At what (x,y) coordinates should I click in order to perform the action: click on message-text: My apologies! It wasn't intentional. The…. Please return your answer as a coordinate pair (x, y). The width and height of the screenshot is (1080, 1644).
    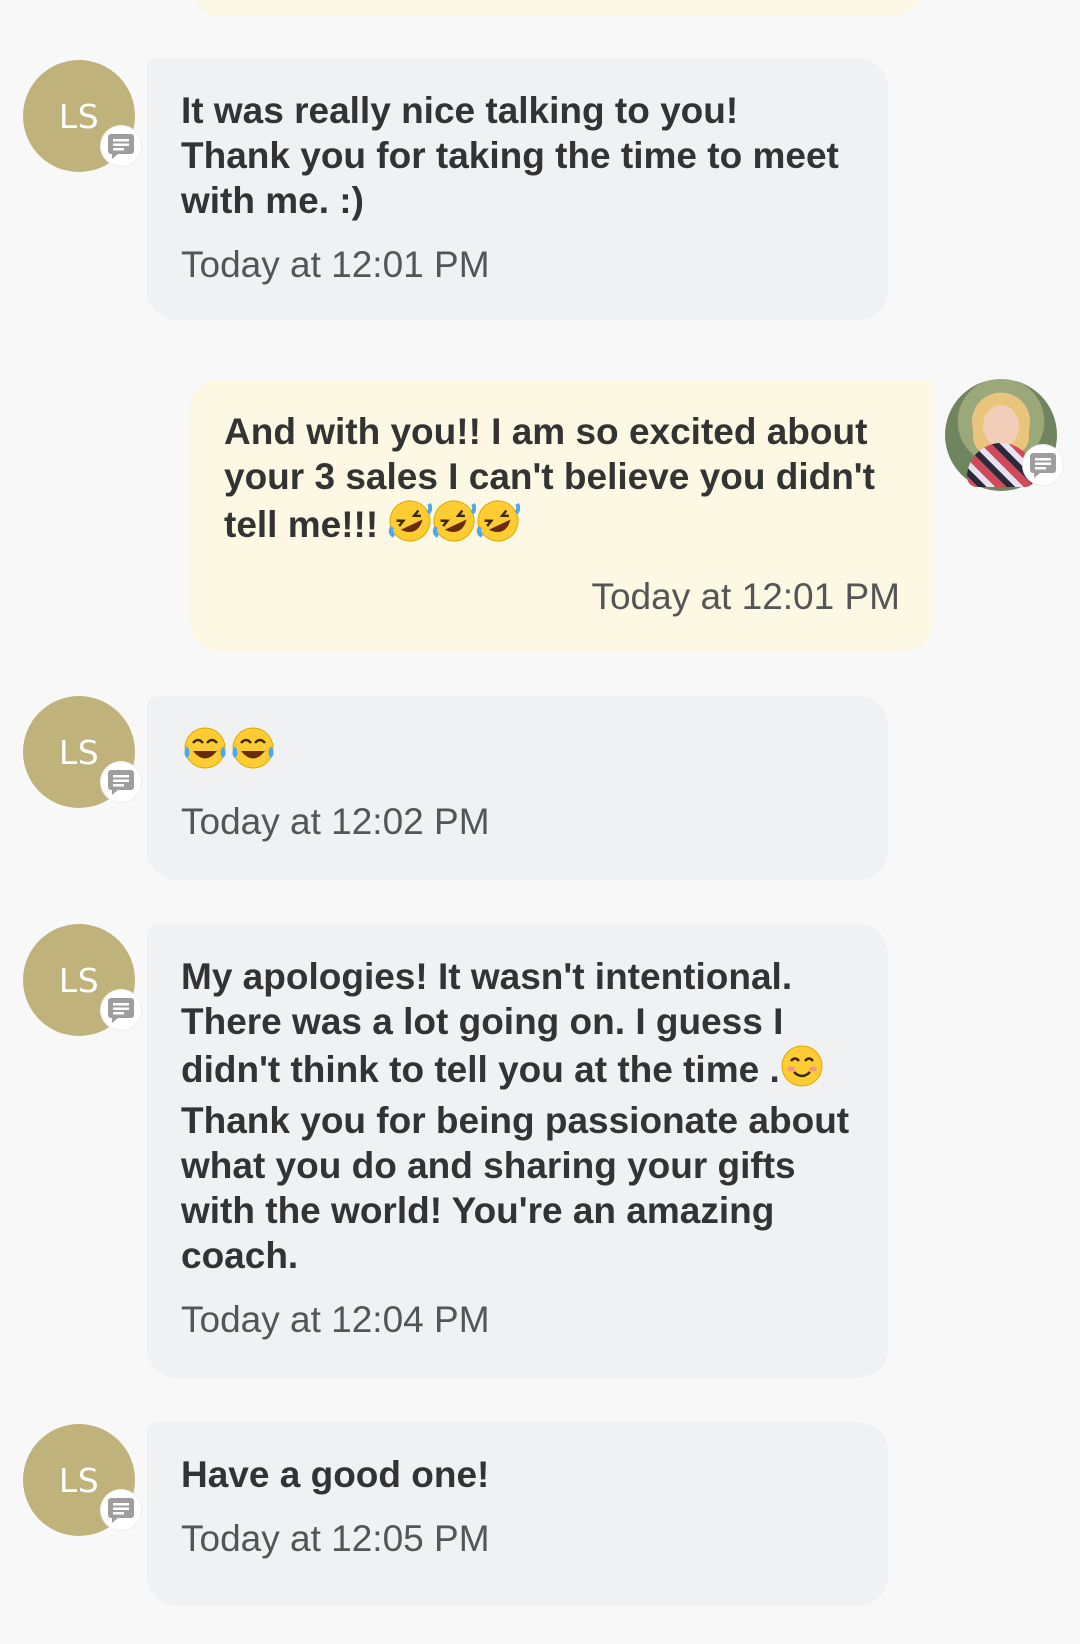
    Looking at the image, I should click on (517, 1116).